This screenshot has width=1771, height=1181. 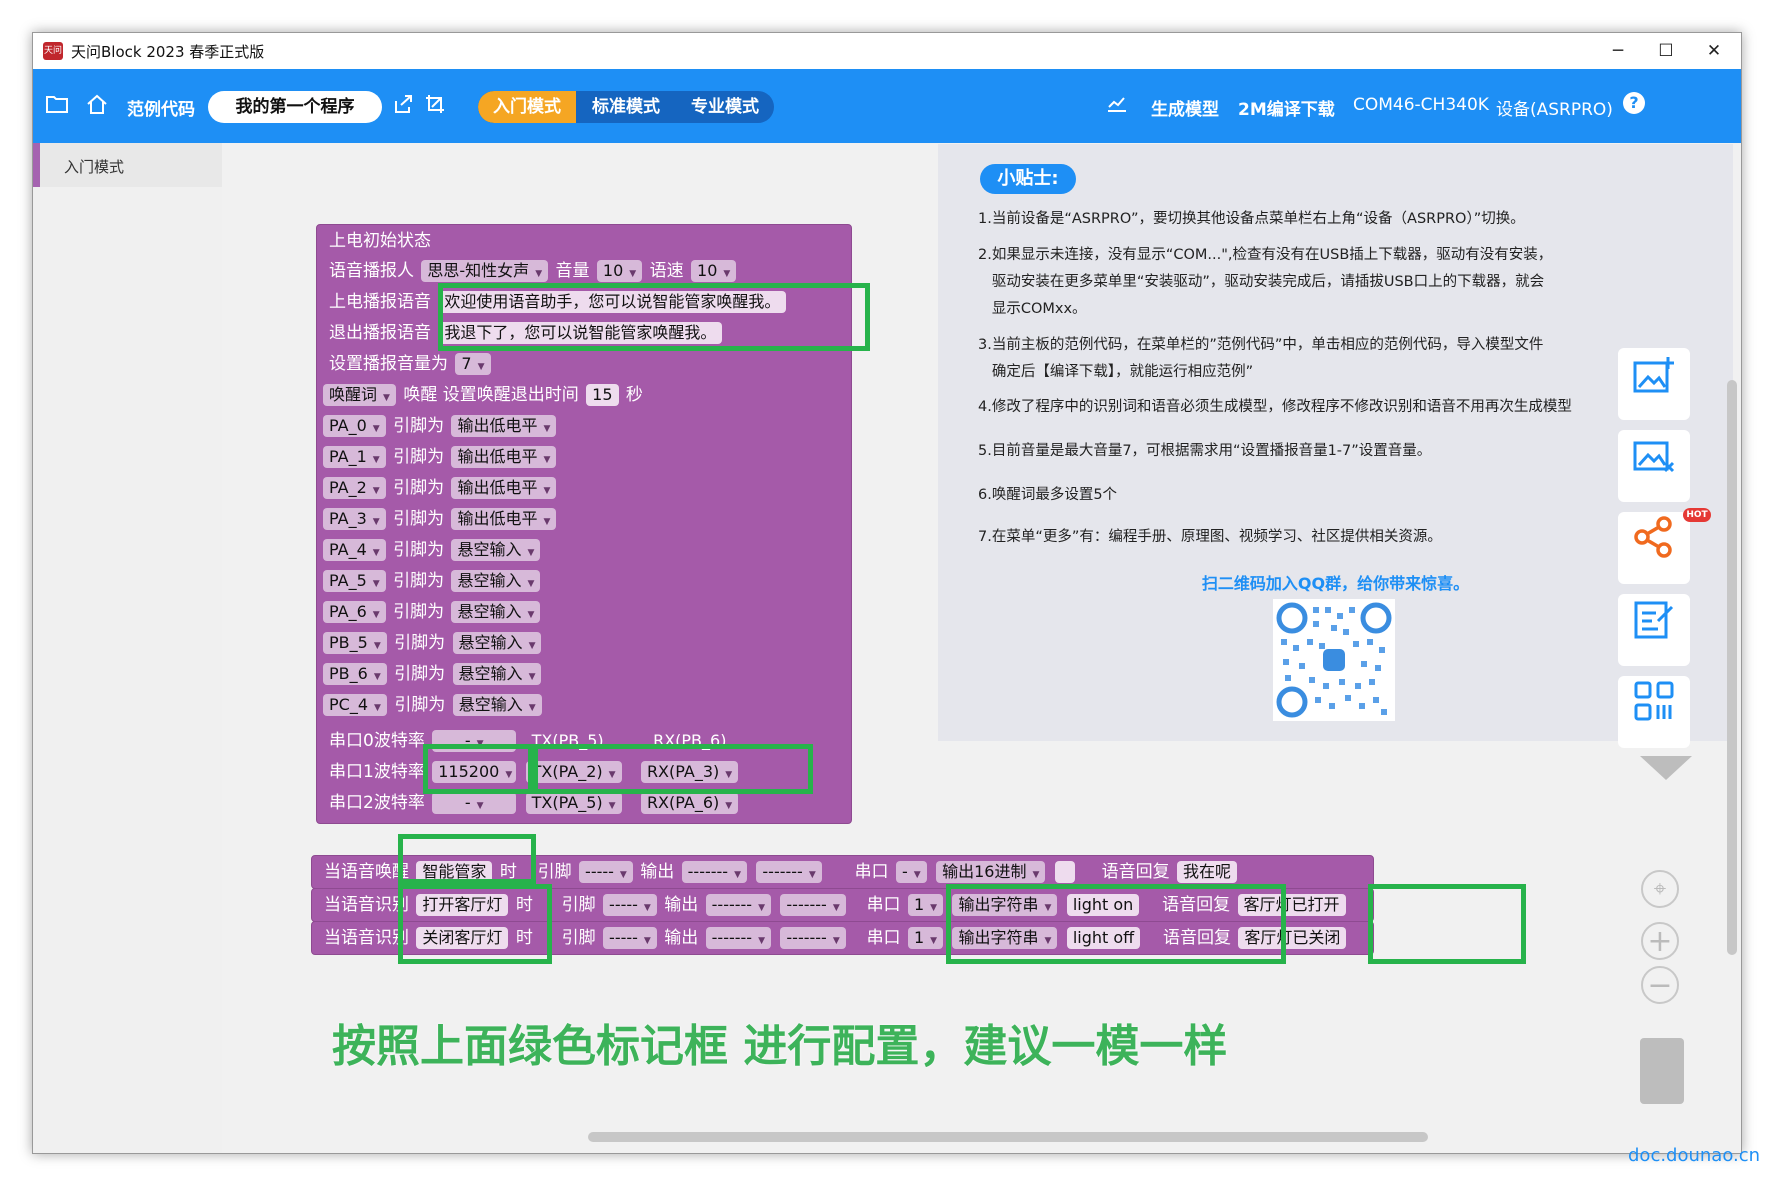 I want to click on sidebar-item-label: 入门模式, so click(x=94, y=167).